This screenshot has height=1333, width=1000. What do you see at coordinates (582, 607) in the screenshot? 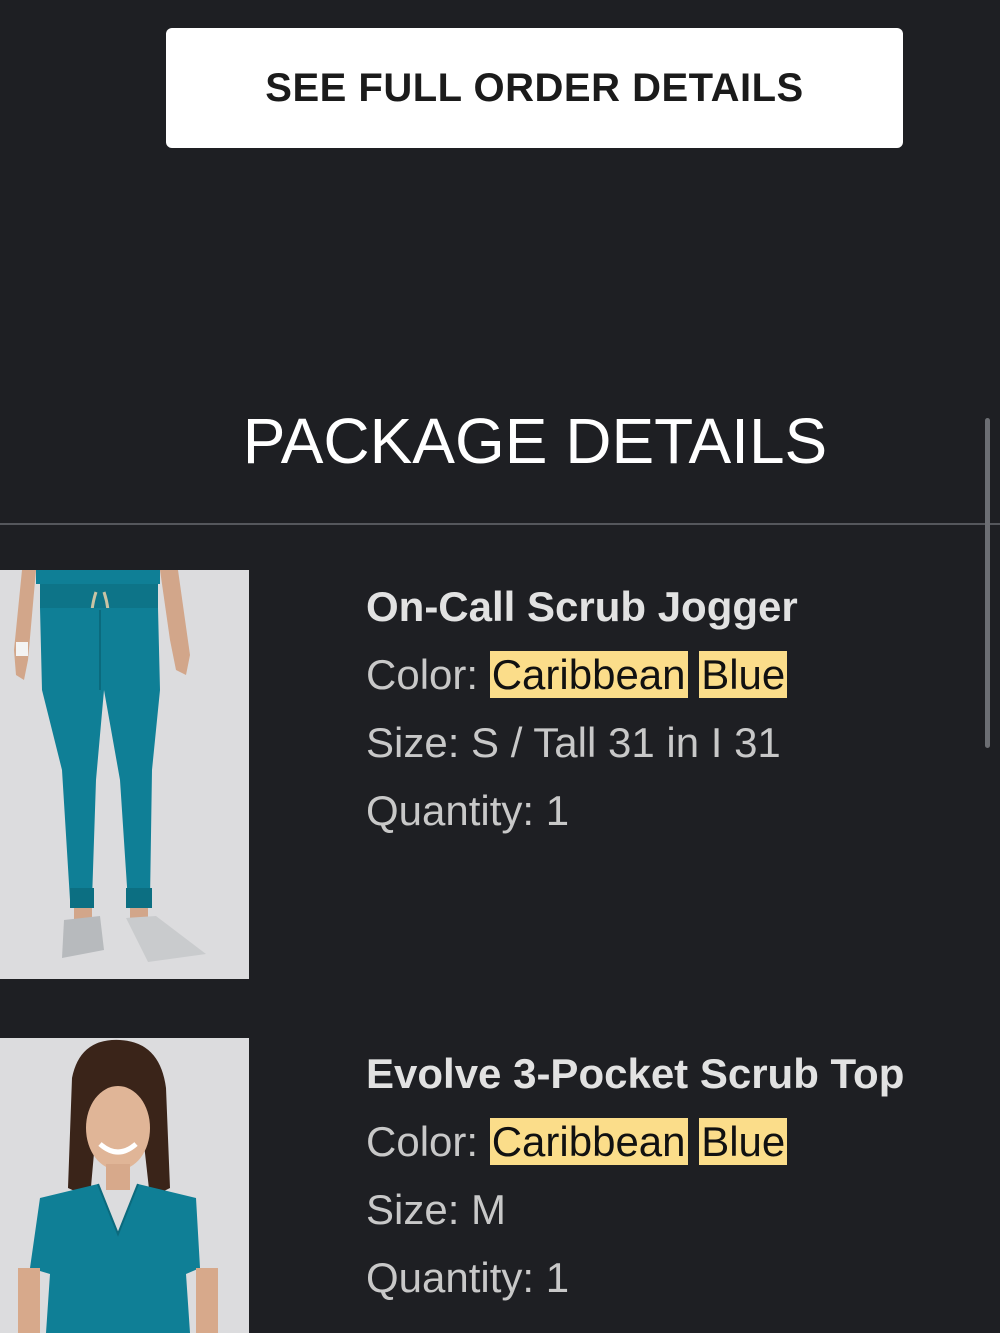
I see `item-name: On-Call Scrub Jogger` at bounding box center [582, 607].